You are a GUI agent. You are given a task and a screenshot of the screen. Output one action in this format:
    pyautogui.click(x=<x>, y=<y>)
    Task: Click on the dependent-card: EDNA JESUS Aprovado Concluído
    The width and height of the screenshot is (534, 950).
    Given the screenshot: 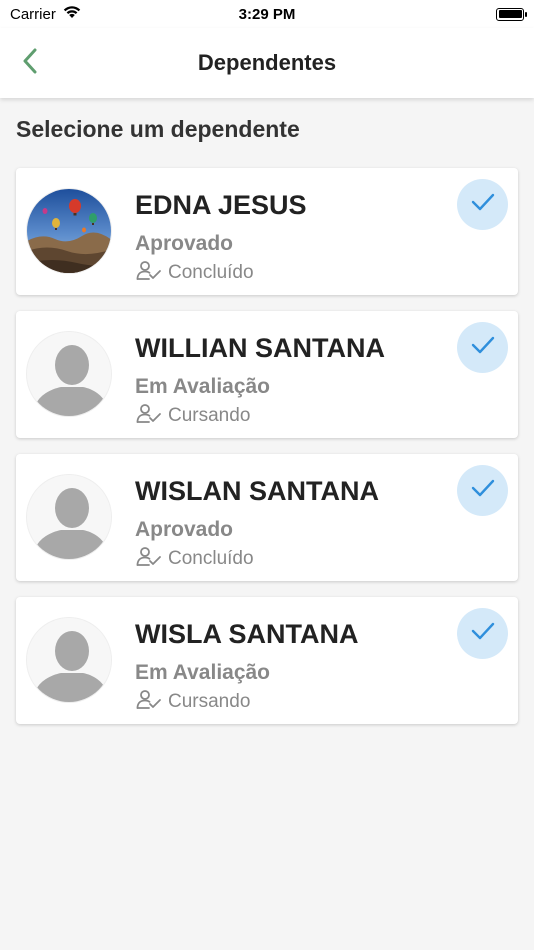 What is the action you would take?
    pyautogui.click(x=267, y=231)
    